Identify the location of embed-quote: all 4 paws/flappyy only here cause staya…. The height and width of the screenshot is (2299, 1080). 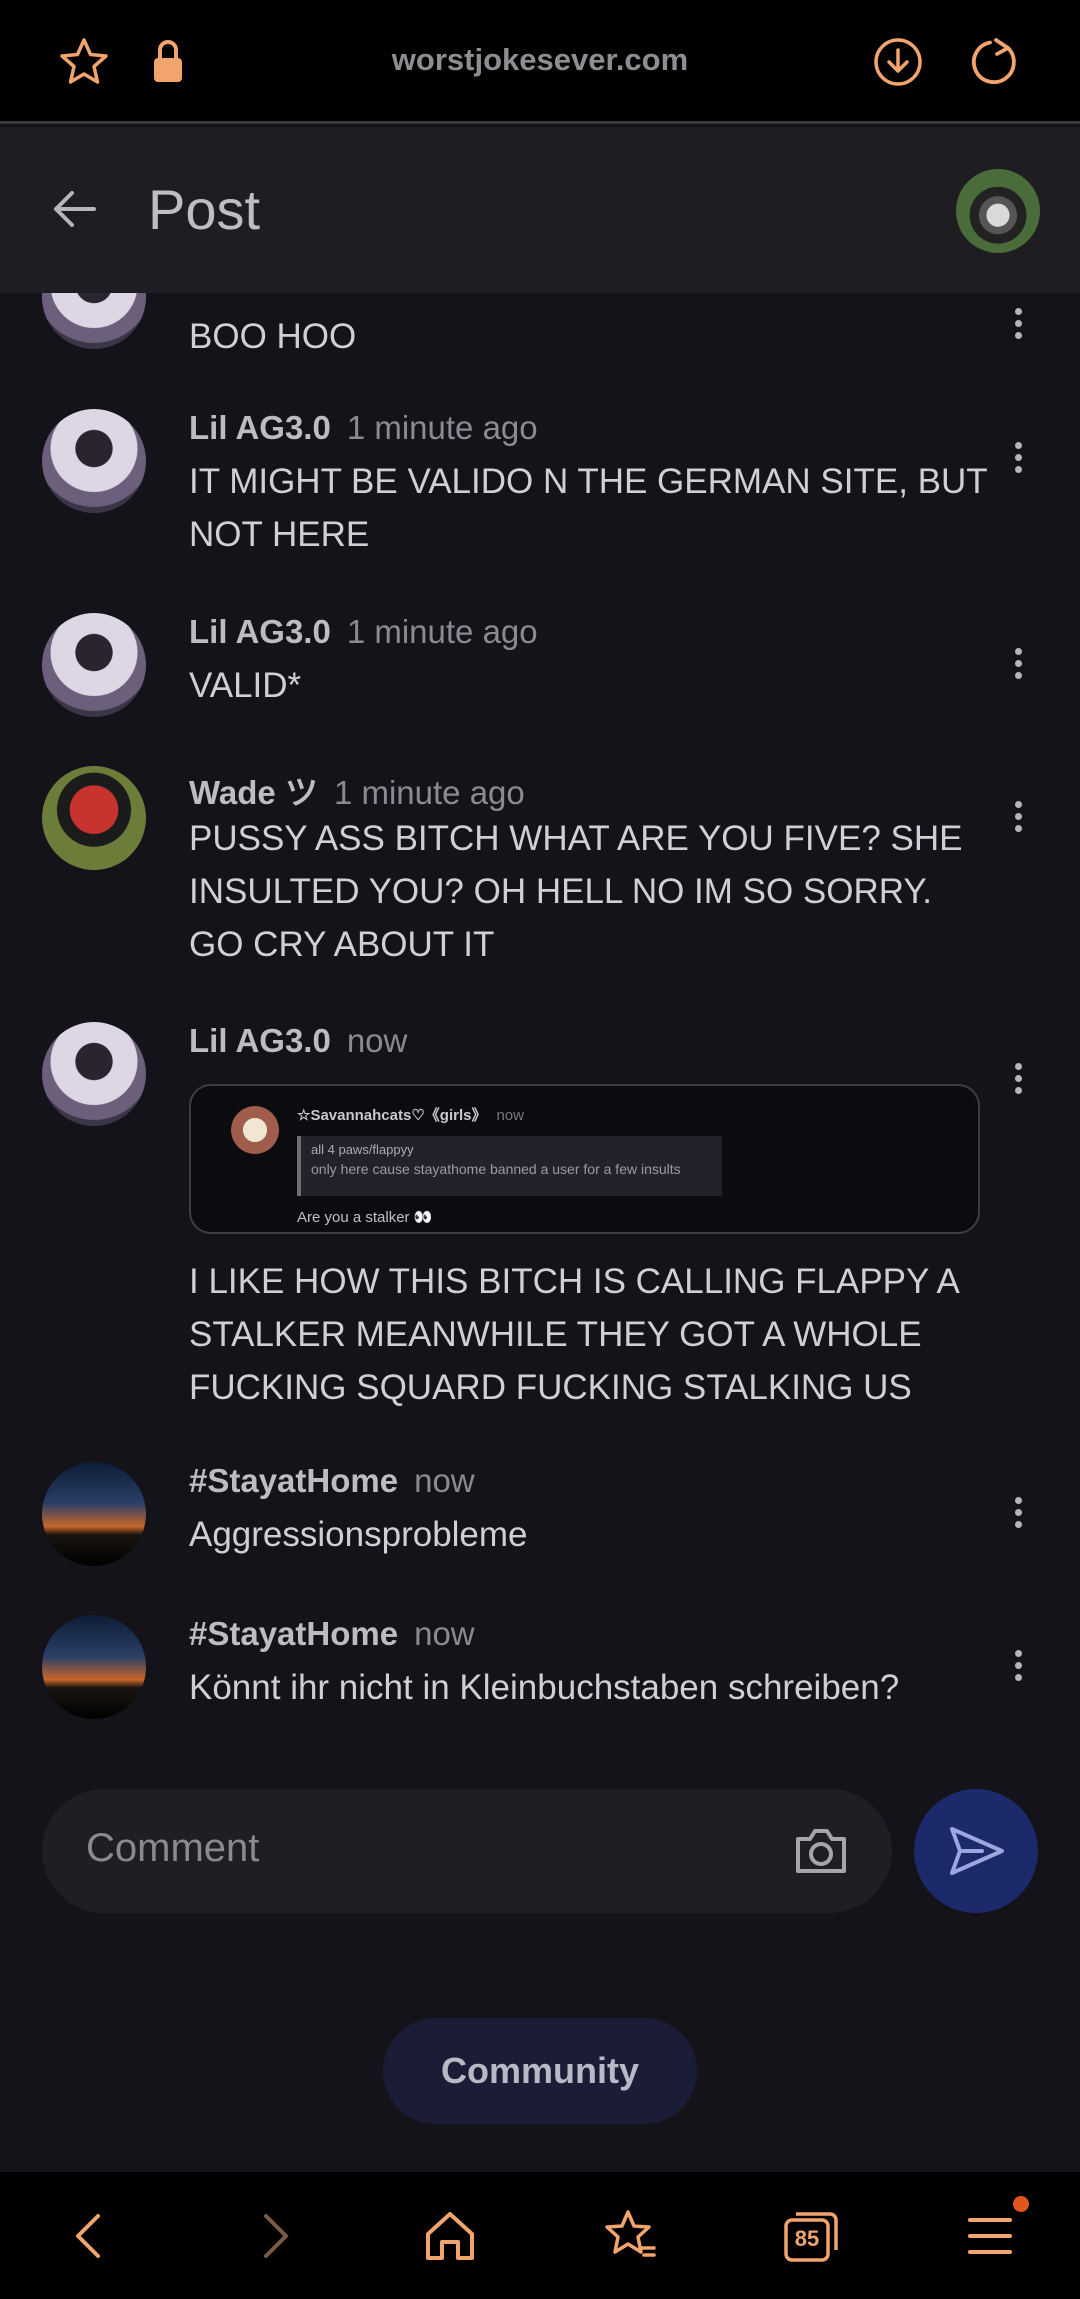
(509, 1166).